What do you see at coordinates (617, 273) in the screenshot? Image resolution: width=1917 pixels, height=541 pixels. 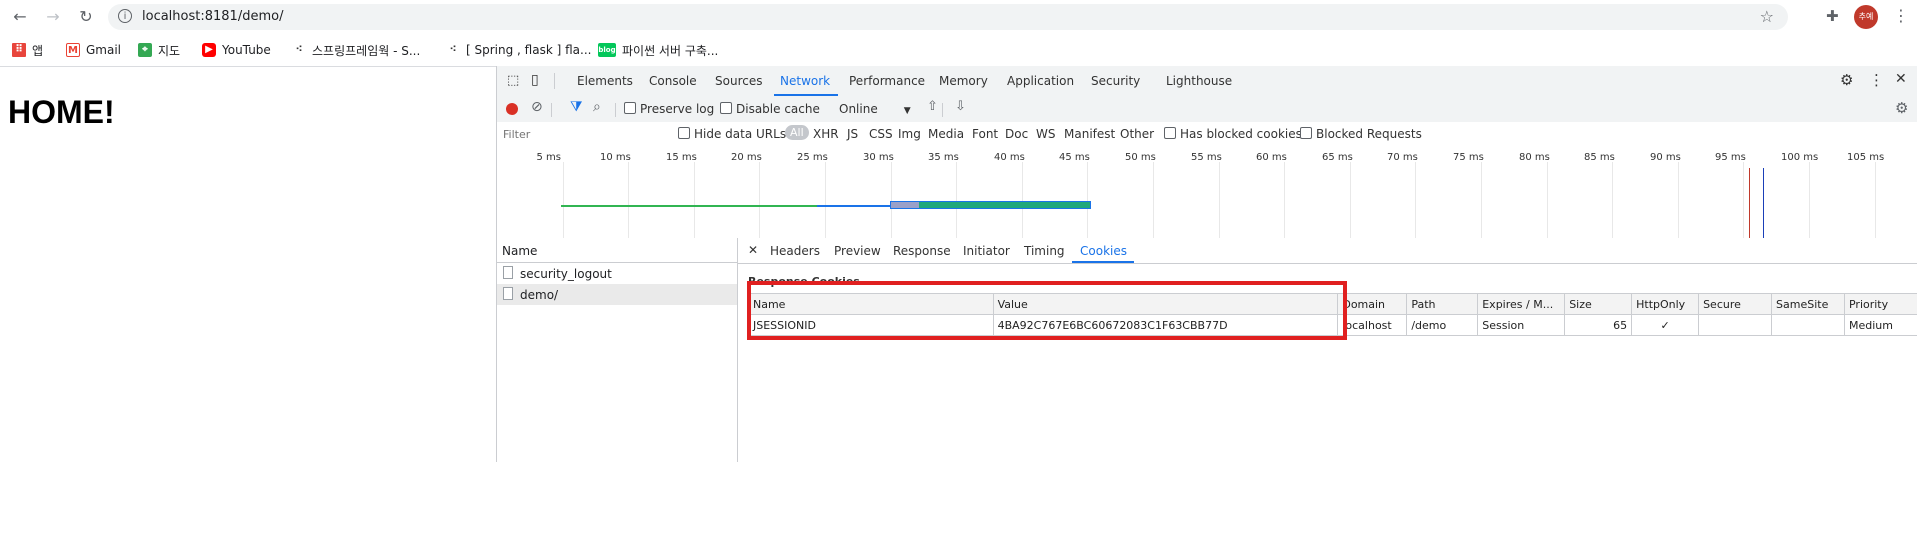 I see `request-row: security_logout` at bounding box center [617, 273].